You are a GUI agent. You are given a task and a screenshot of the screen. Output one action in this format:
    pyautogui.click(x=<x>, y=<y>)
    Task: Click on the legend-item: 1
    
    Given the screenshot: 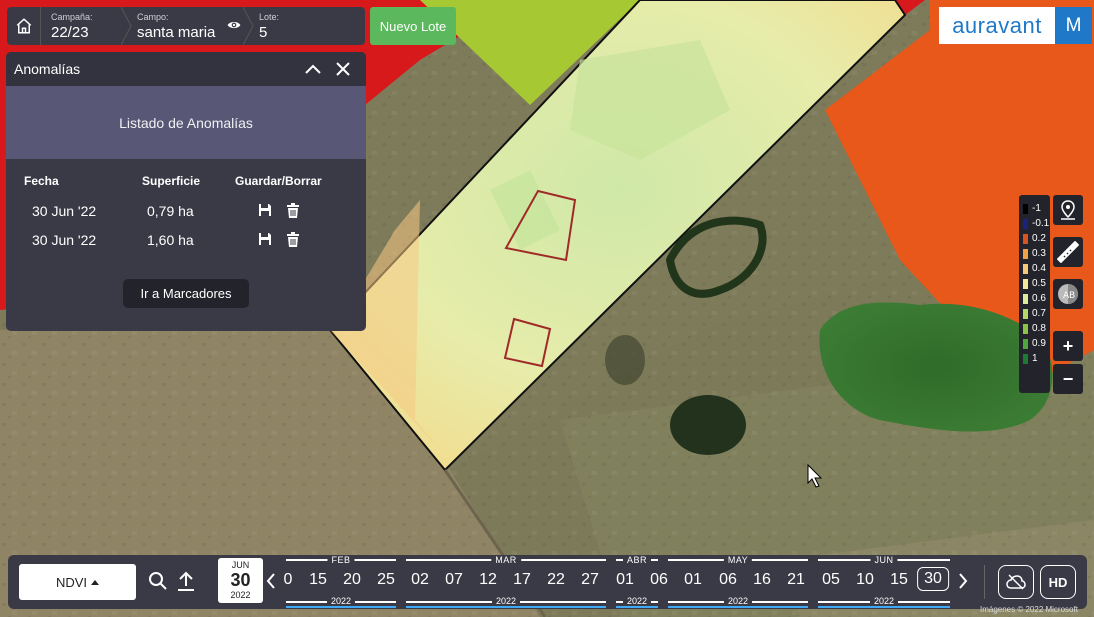 What is the action you would take?
    pyautogui.click(x=1034, y=358)
    